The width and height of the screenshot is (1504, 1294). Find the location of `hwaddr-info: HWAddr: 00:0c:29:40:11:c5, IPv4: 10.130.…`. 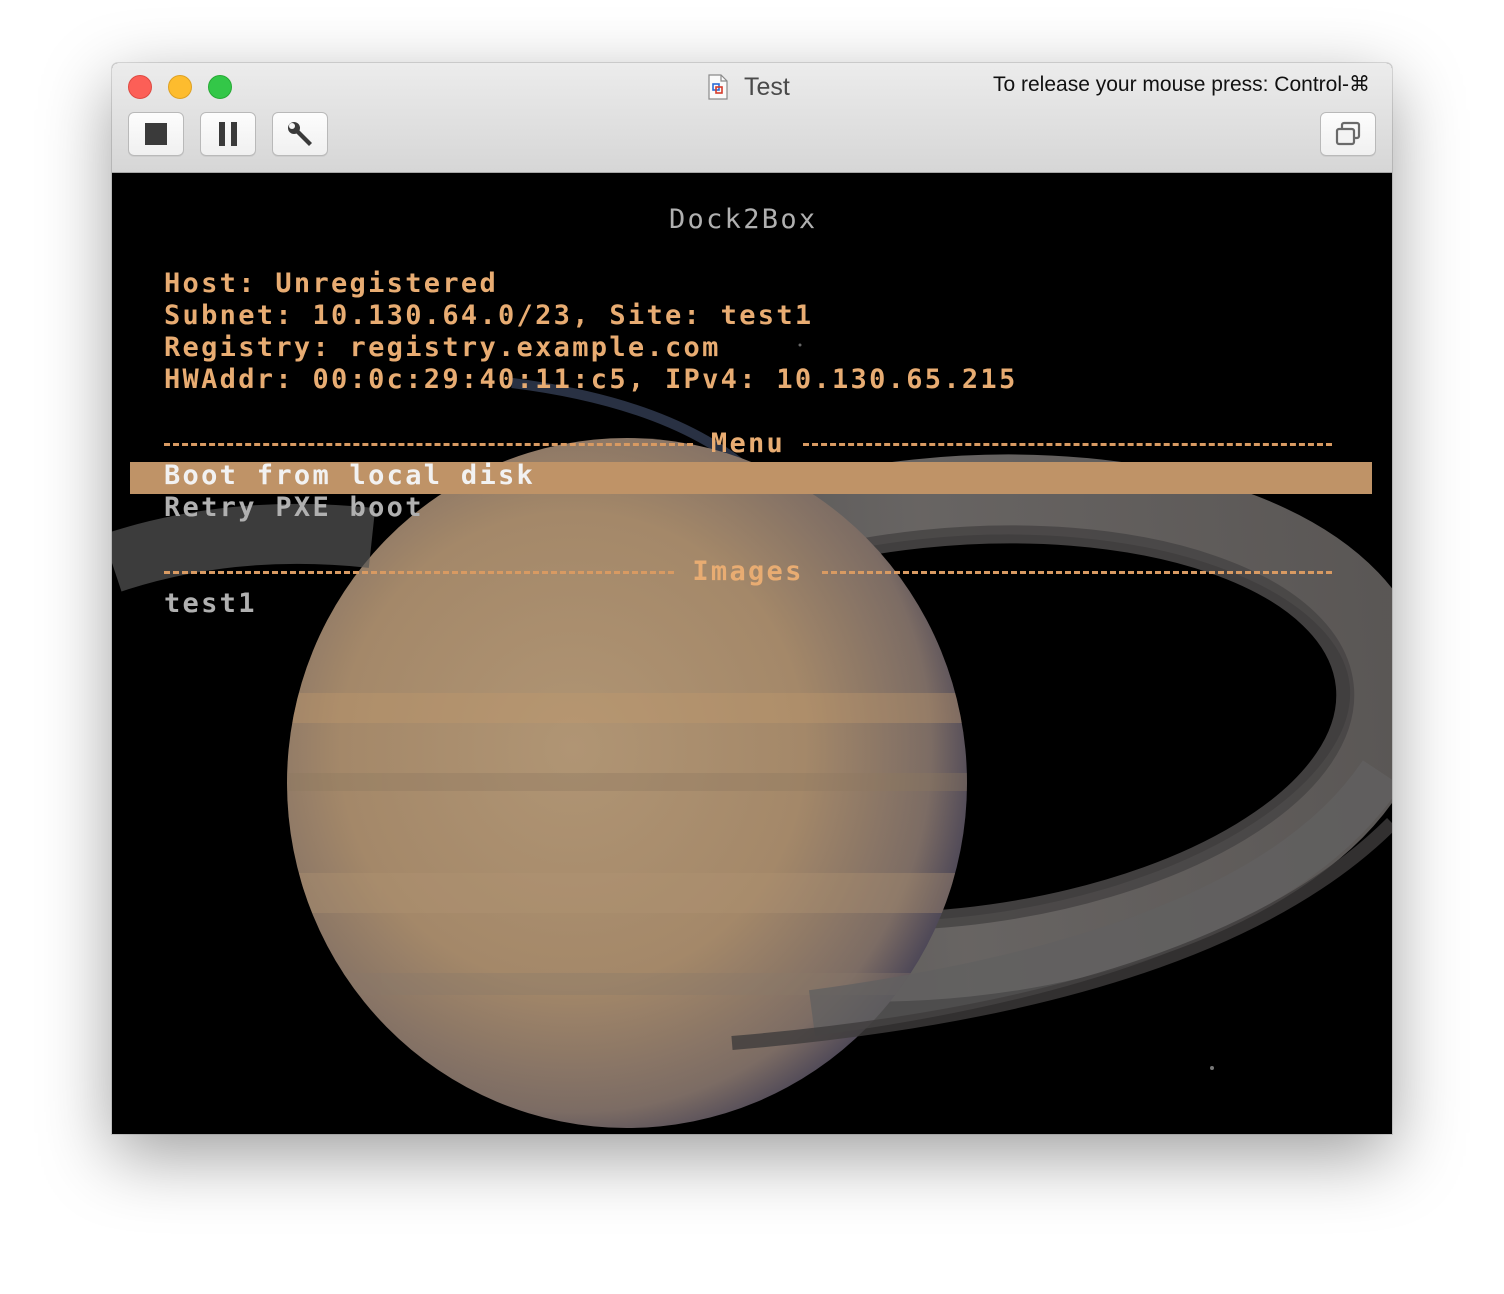

hwaddr-info: HWAddr: 00:0c:29:40:11:c5, IPv4: 10.130.… is located at coordinates (591, 379).